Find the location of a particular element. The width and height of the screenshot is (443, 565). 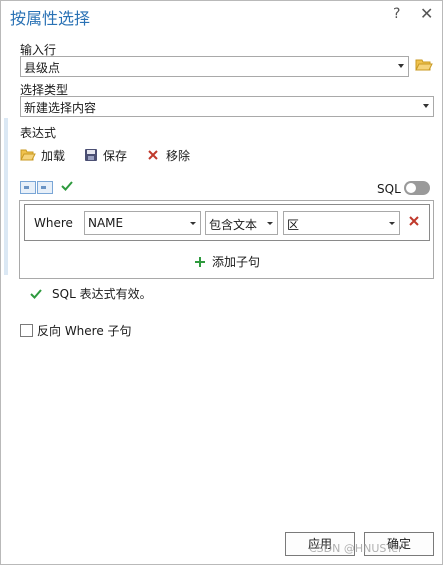

sql-toggle is located at coordinates (417, 188).